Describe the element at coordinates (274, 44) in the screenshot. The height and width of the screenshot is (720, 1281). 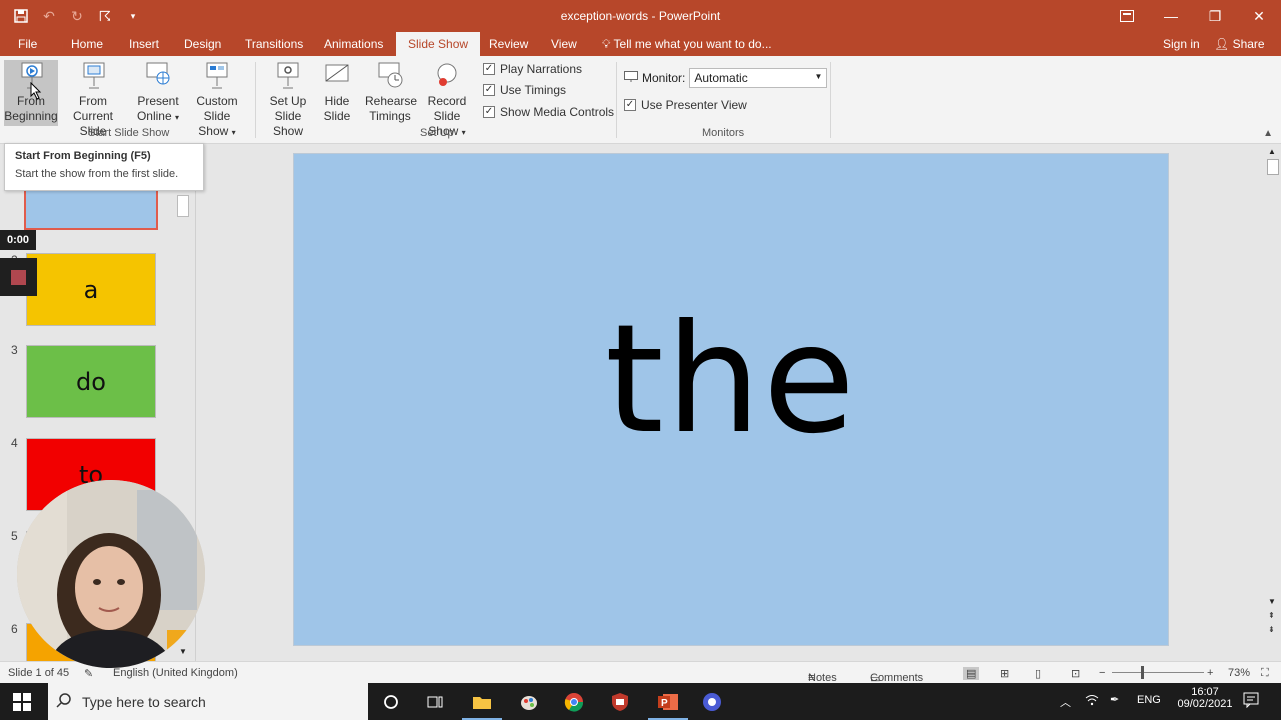
I see `tab-transitions: Transitions` at that location.